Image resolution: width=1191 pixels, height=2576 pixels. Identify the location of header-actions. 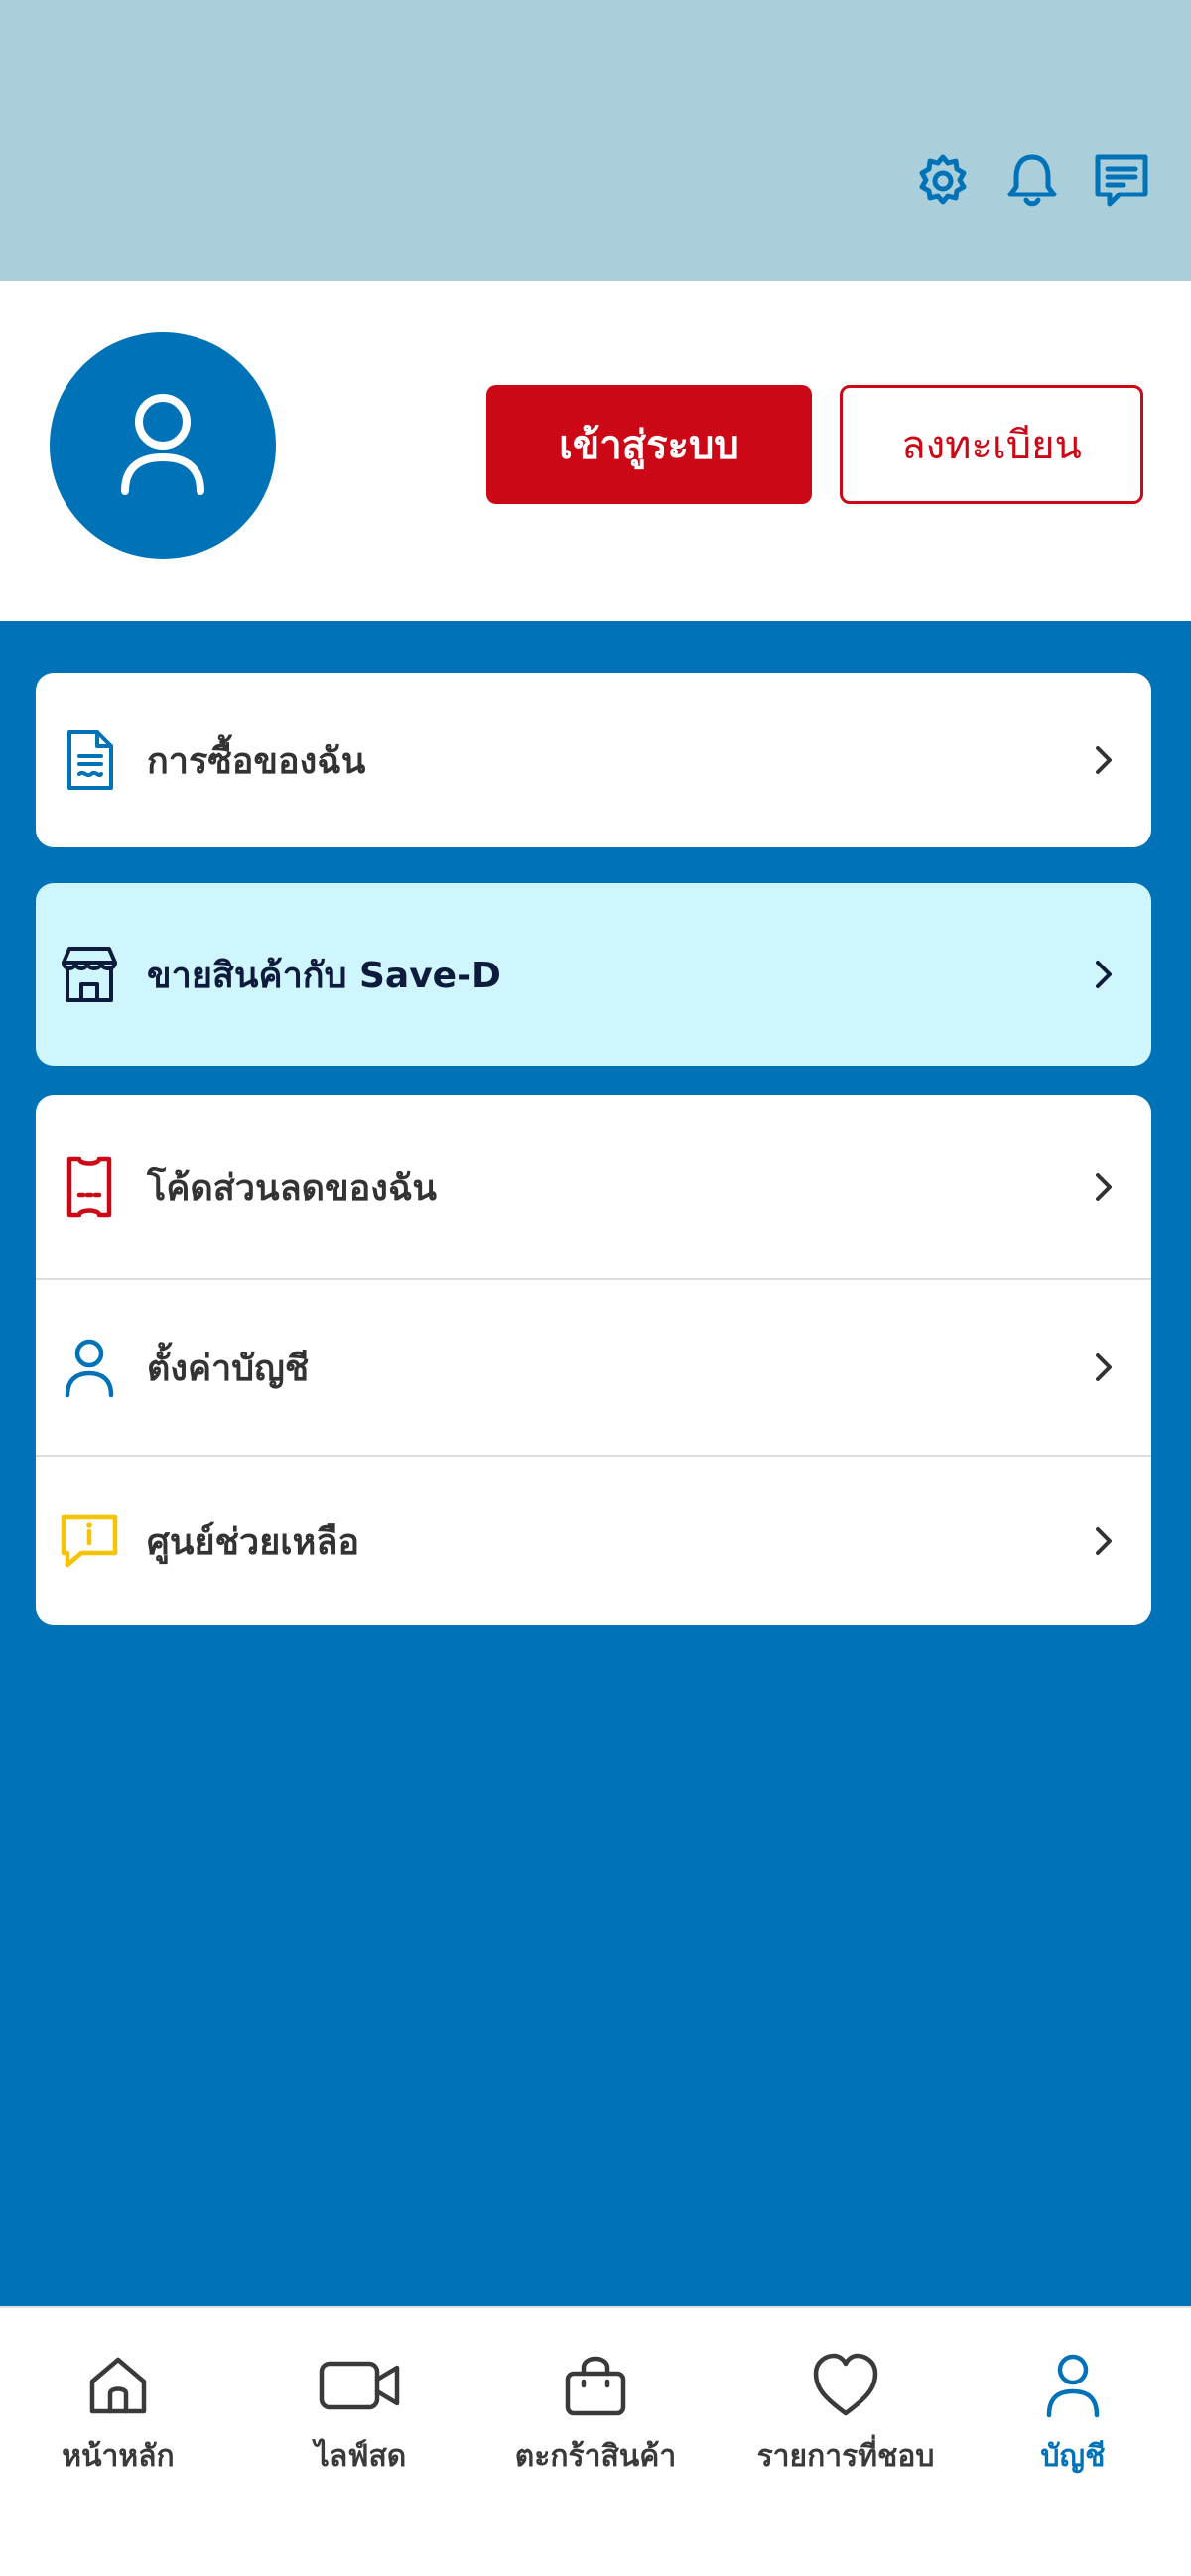
(1032, 181).